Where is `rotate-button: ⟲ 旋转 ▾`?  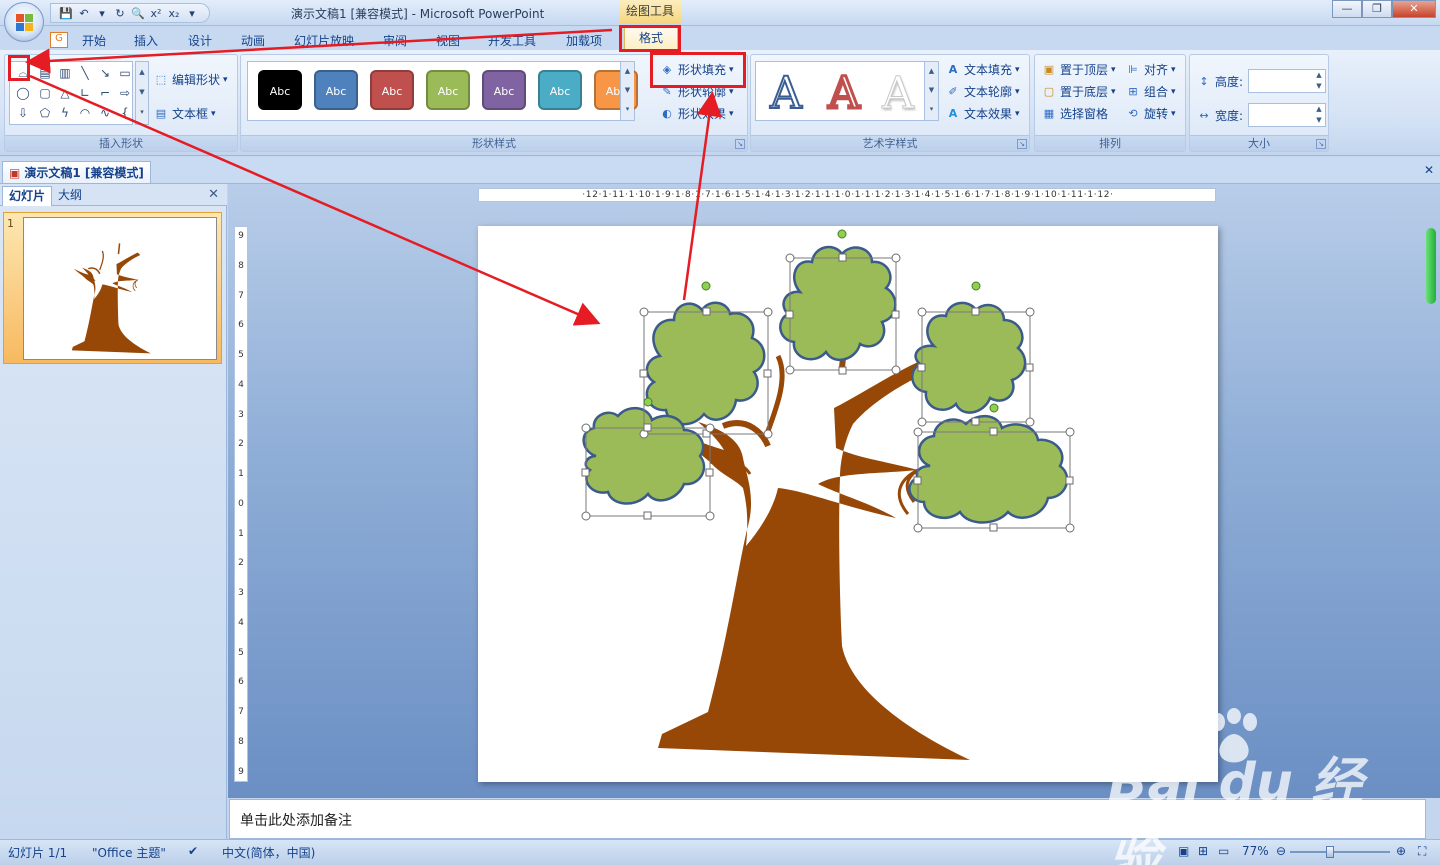 rotate-button: ⟲ 旋转 ▾ is located at coordinates (1150, 113).